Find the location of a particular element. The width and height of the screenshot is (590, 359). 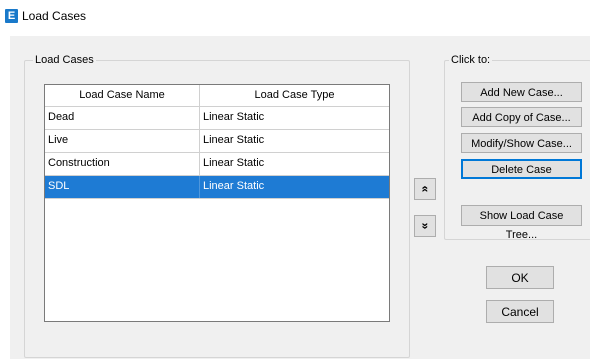

ok-button: OK is located at coordinates (520, 277).